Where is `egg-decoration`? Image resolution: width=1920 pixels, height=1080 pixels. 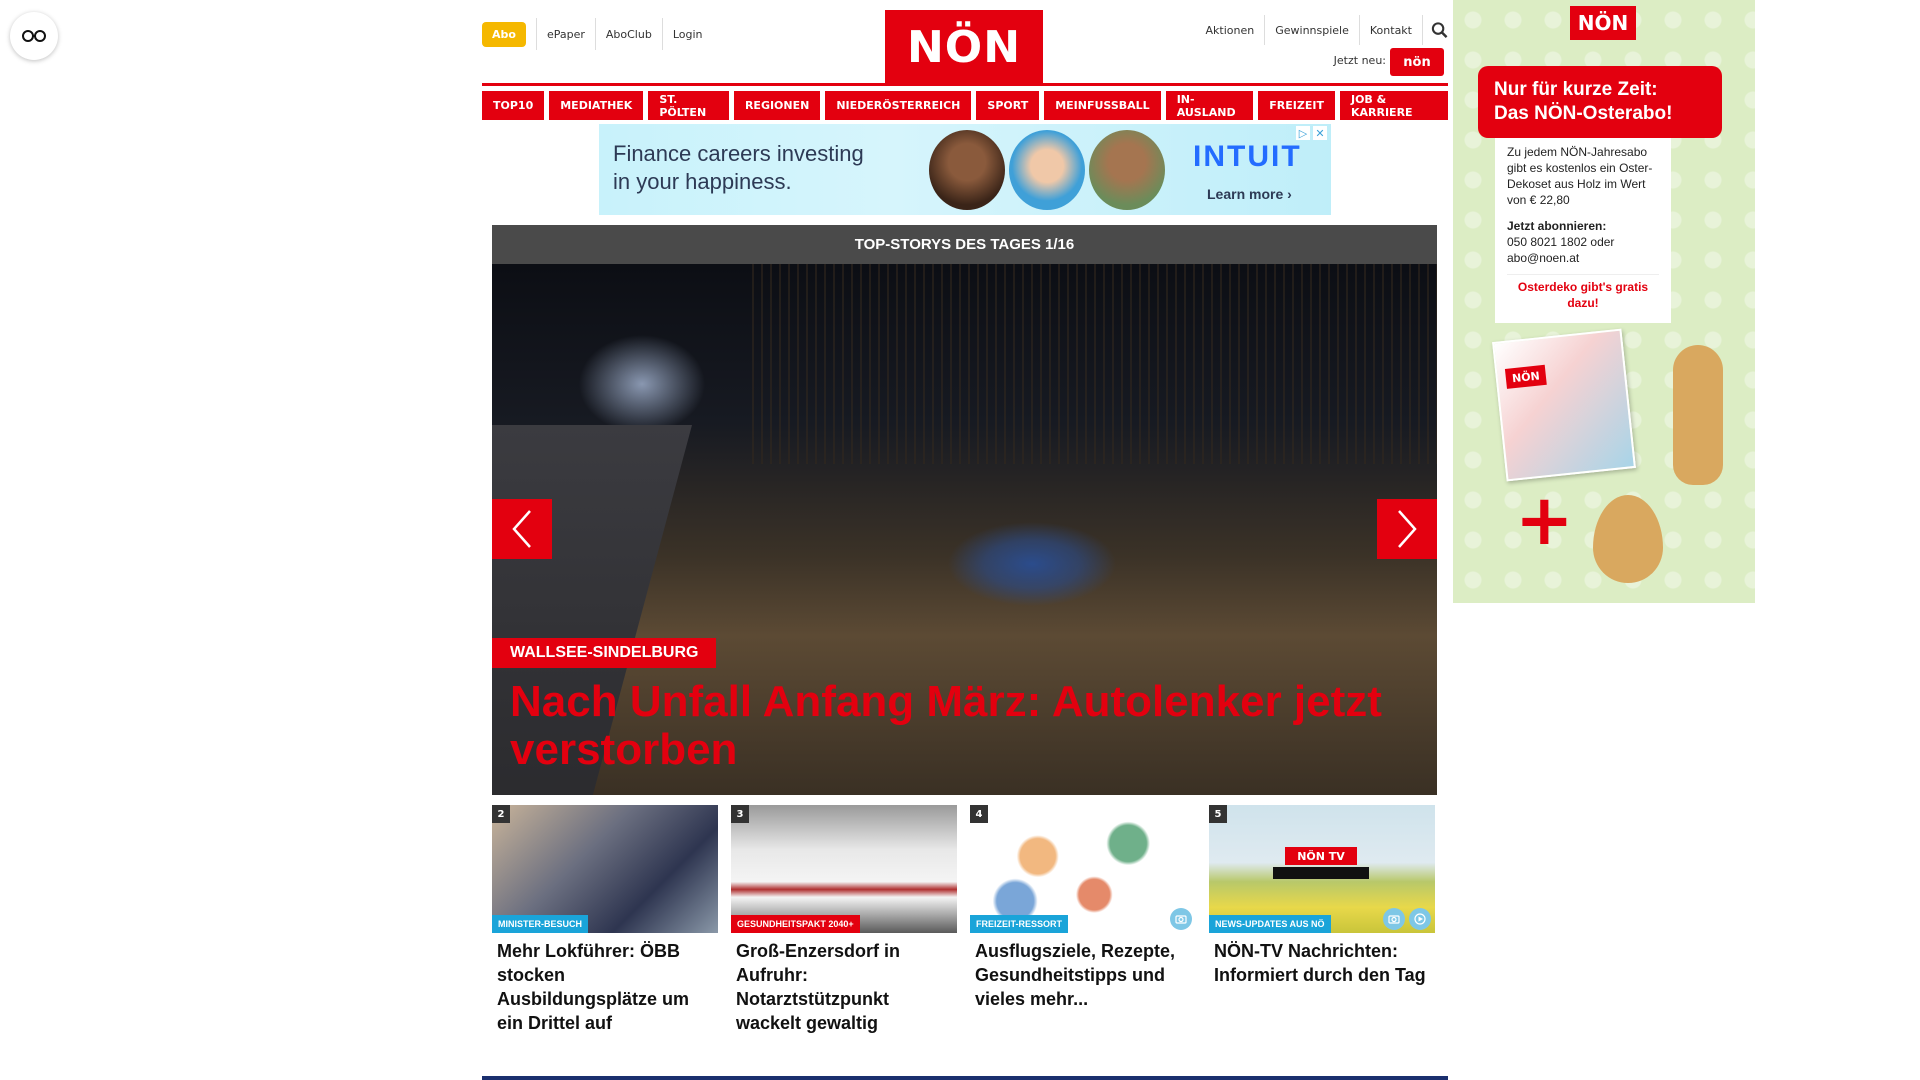 egg-decoration is located at coordinates (1628, 539).